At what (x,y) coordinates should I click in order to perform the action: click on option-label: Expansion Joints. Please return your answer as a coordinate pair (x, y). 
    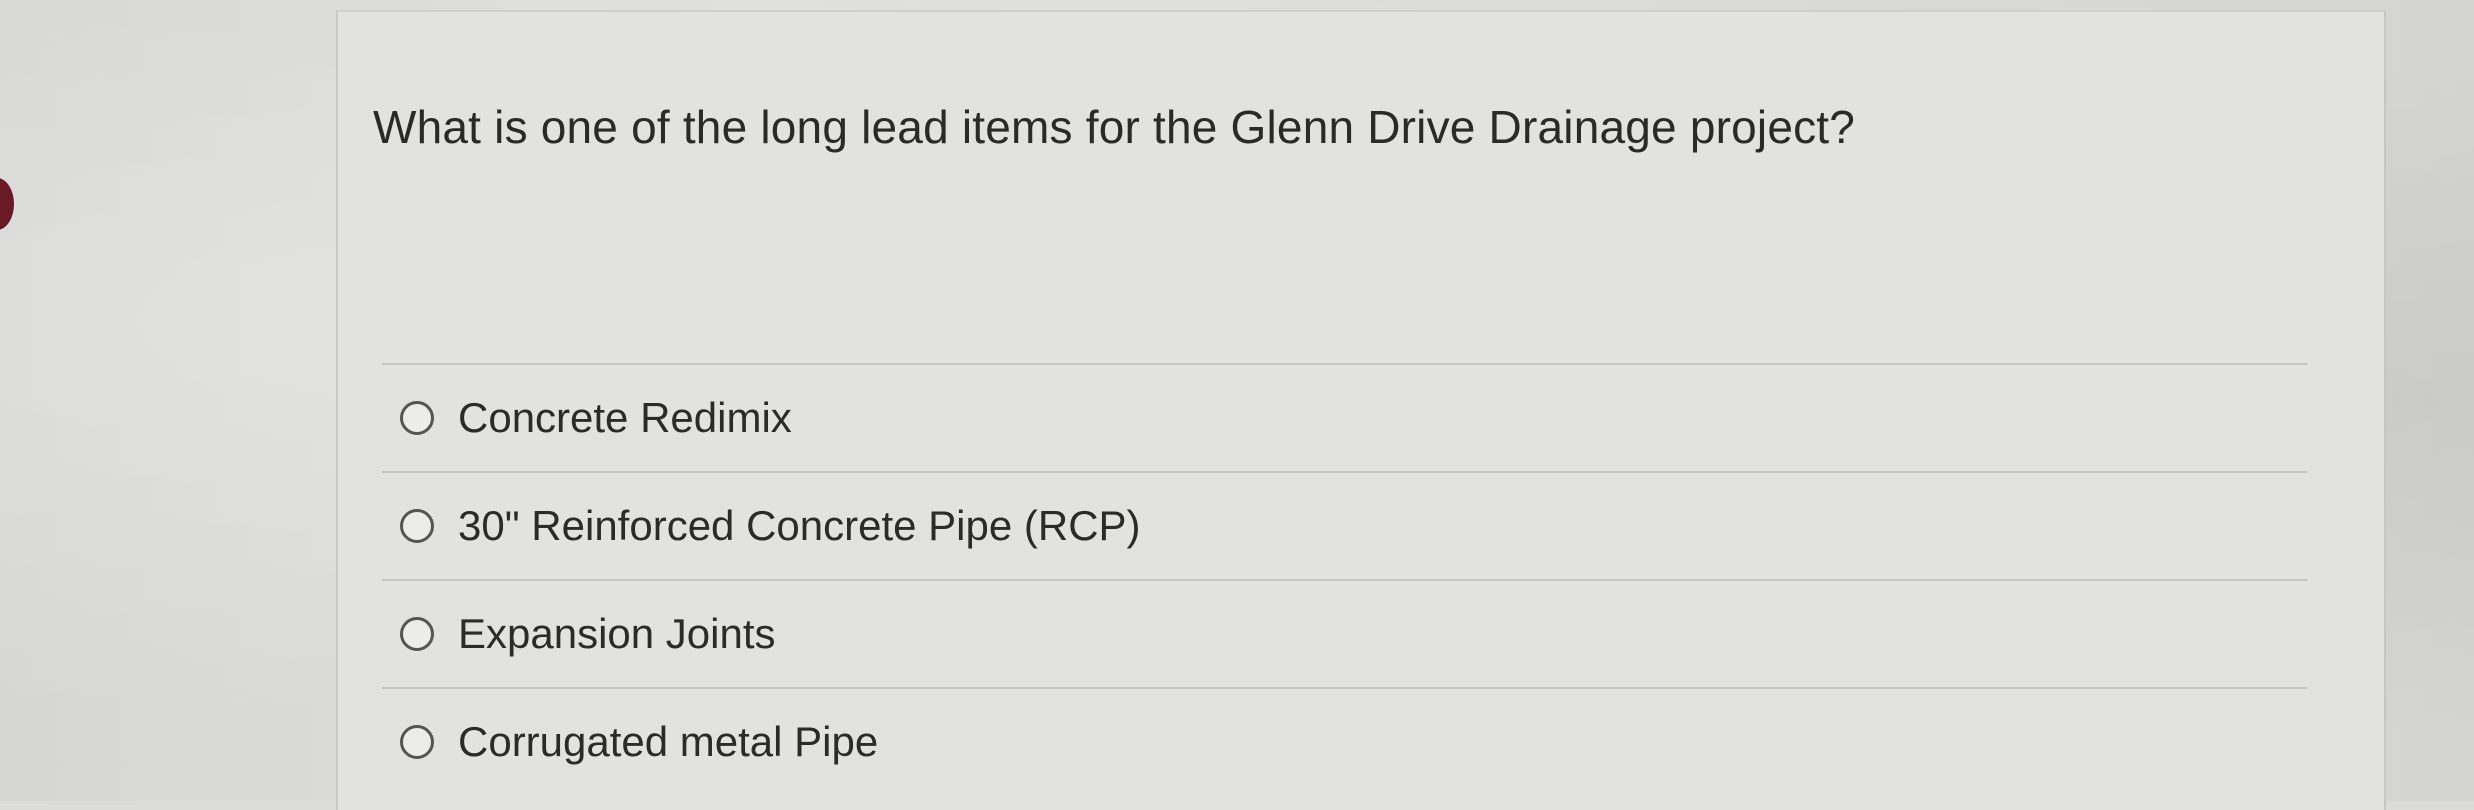
    Looking at the image, I should click on (617, 633).